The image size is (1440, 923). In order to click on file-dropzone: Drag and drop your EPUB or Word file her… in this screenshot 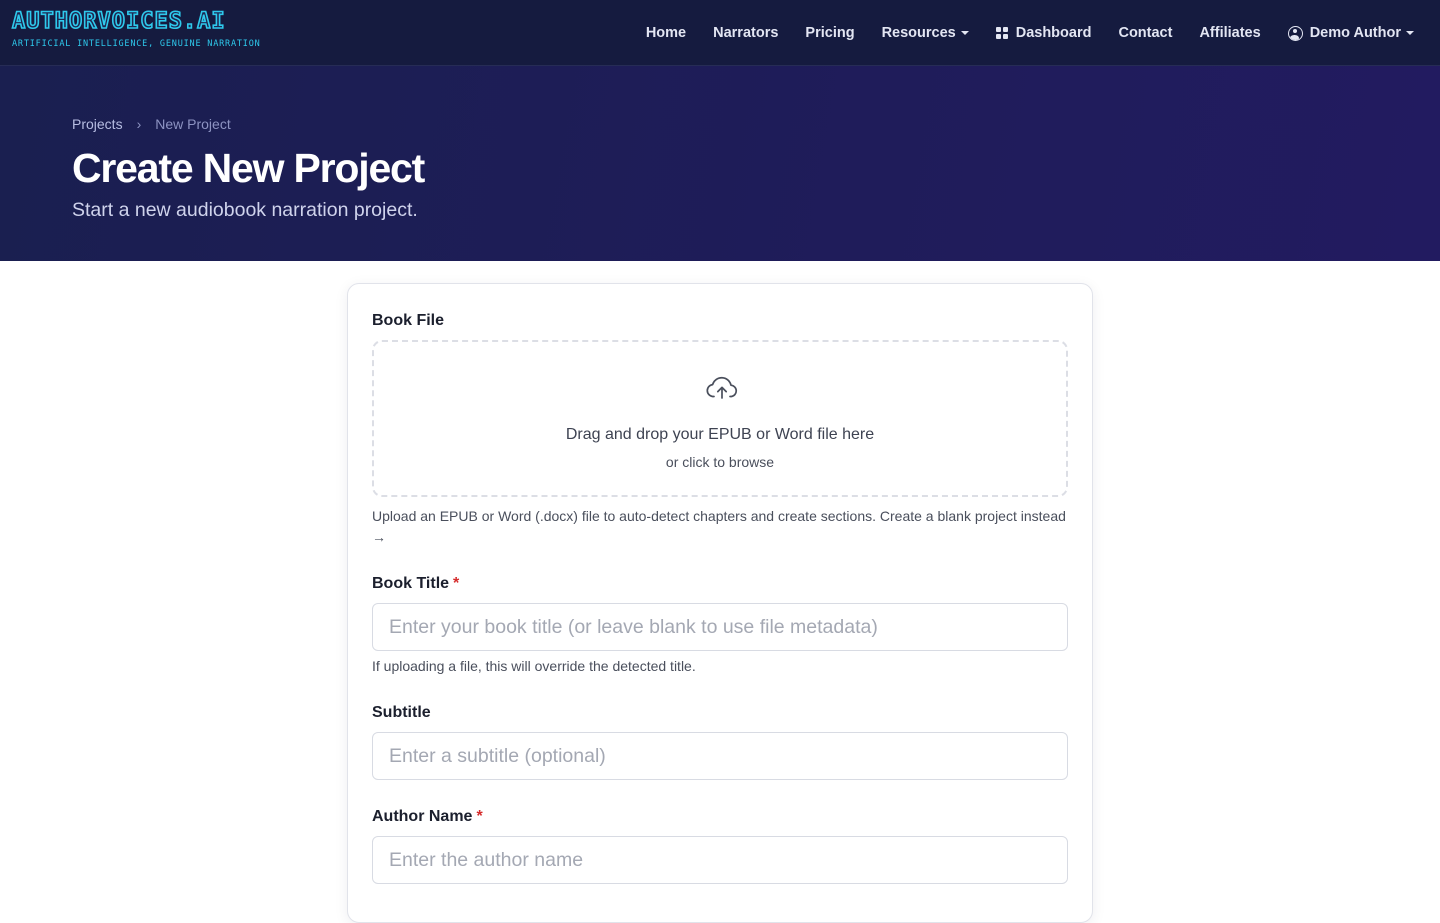, I will do `click(720, 418)`.